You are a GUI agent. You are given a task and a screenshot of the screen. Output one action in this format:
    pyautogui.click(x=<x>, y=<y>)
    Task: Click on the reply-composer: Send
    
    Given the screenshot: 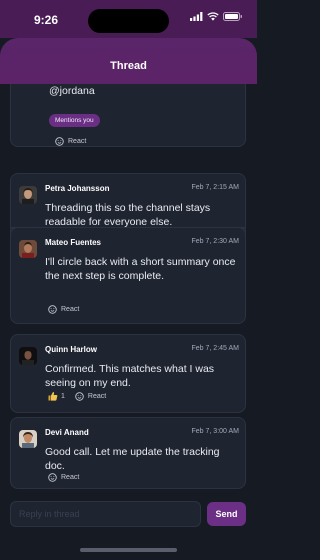 What is the action you would take?
    pyautogui.click(x=128, y=525)
    